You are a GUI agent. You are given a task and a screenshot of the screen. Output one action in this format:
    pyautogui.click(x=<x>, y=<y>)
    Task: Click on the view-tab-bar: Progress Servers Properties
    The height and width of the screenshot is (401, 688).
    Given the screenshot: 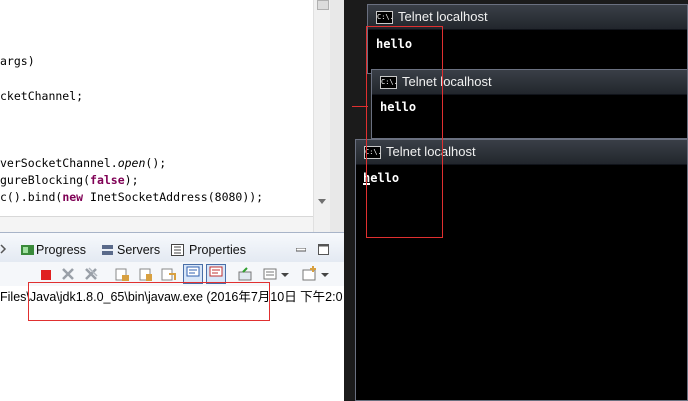 What is the action you would take?
    pyautogui.click(x=172, y=248)
    